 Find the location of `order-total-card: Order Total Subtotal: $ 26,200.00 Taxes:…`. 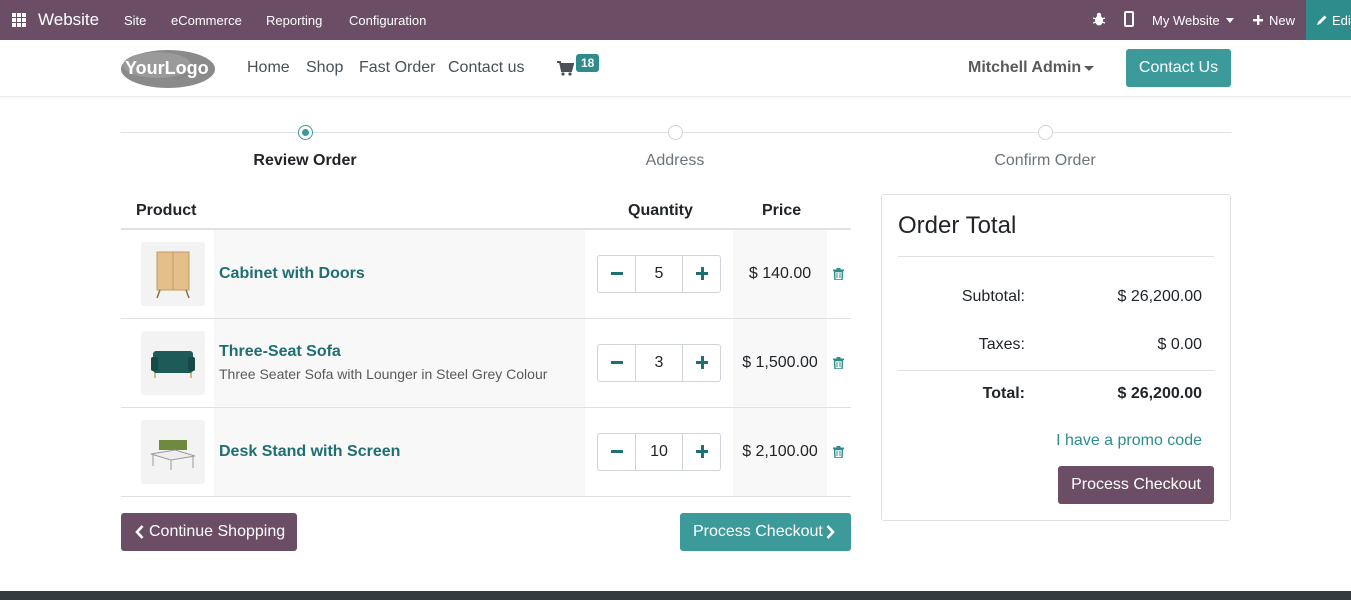

order-total-card: Order Total Subtotal: $ 26,200.00 Taxes:… is located at coordinates (1056, 357).